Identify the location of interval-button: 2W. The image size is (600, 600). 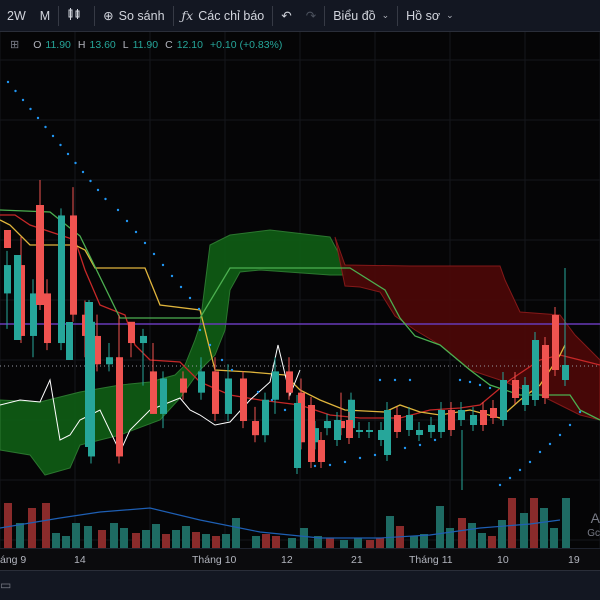
(16, 16).